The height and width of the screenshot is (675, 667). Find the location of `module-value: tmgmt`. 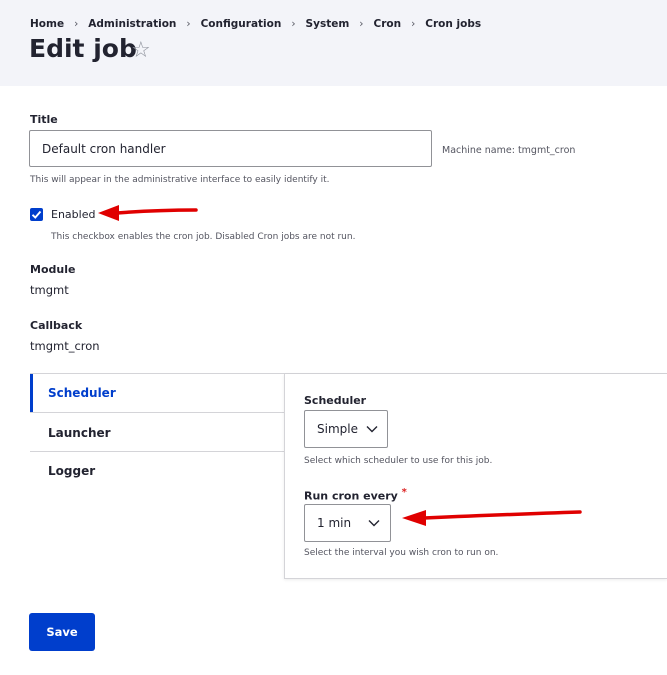

module-value: tmgmt is located at coordinates (49, 290).